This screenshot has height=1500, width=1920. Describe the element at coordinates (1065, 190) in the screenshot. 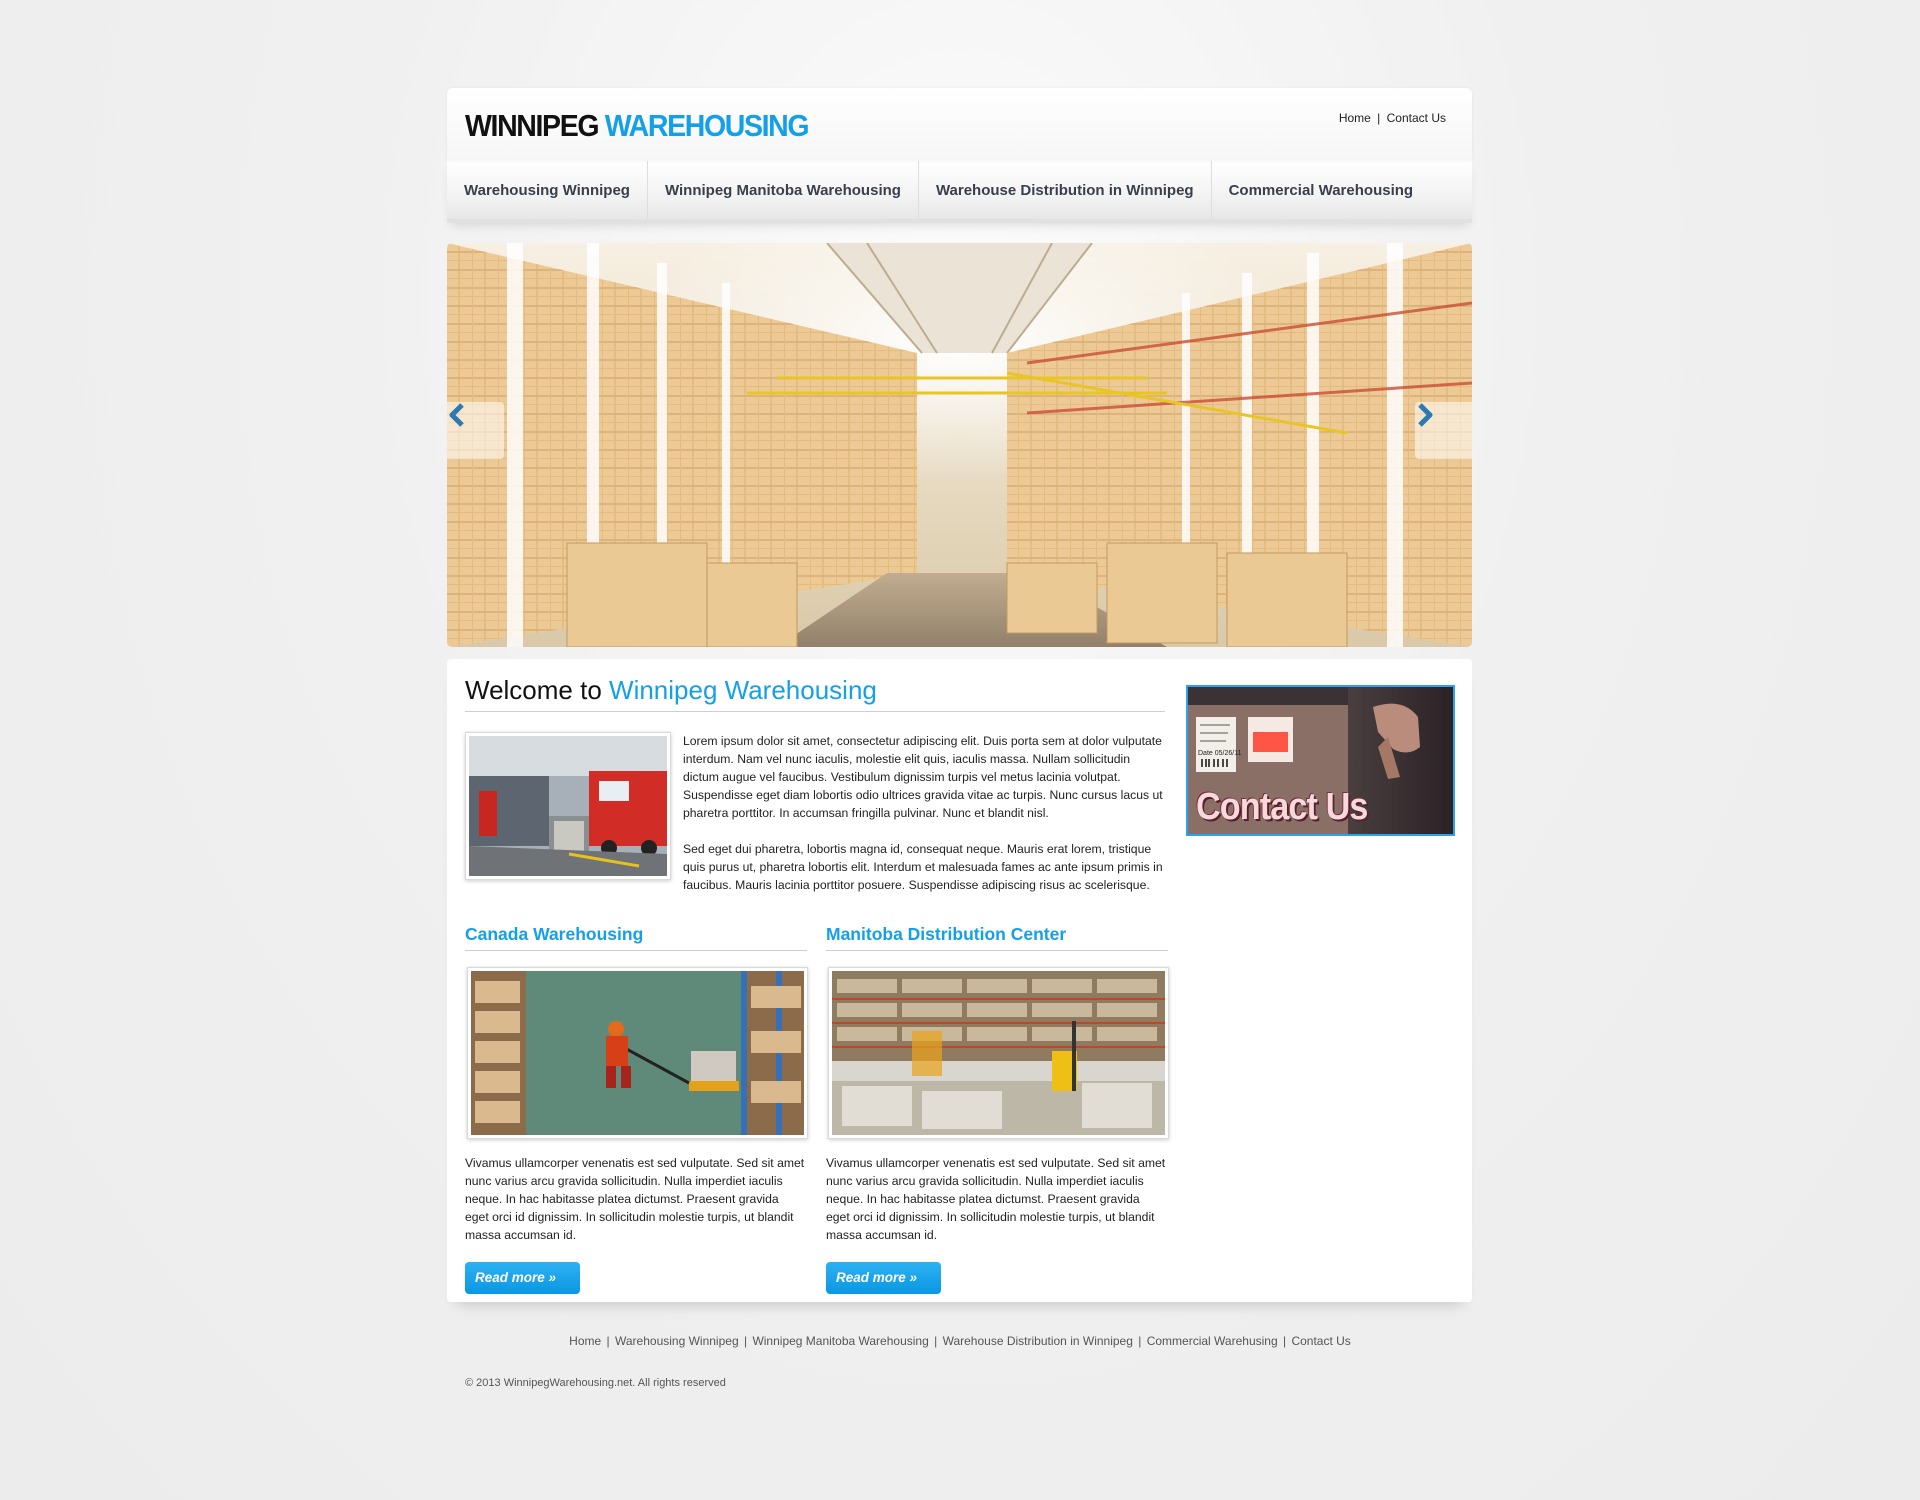

I see `nav-item-warehouse-distribution: Warehouse Distribution in Winnipeg` at that location.